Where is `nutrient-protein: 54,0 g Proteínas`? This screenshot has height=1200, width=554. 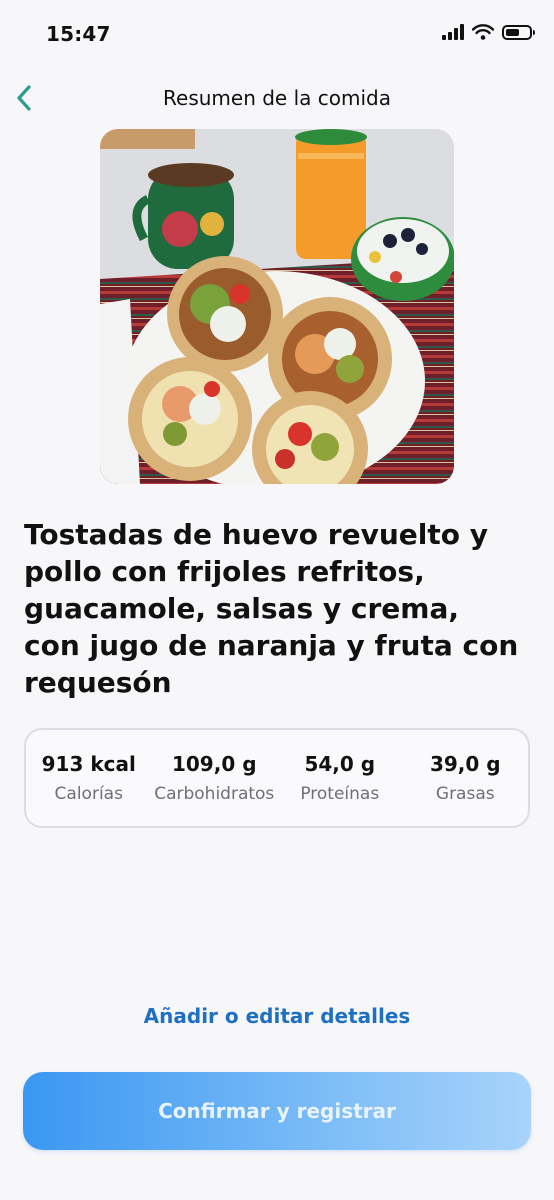
nutrient-protein: 54,0 g Proteínas is located at coordinates (340, 778).